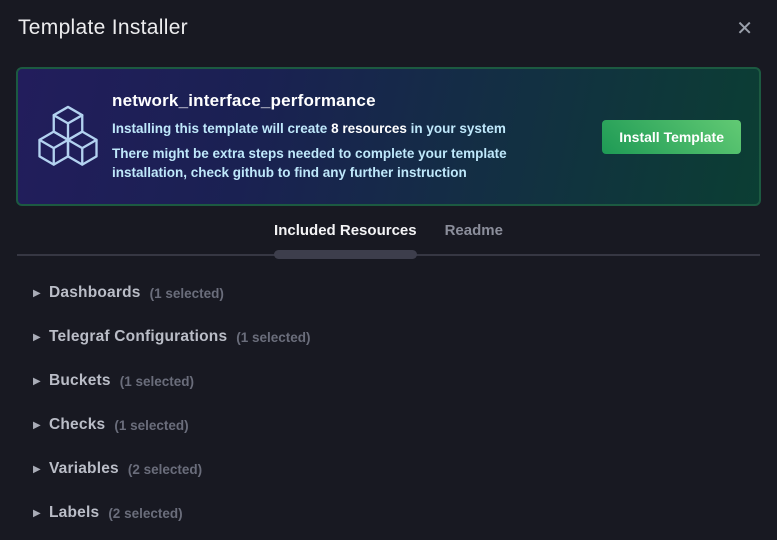 The image size is (777, 540). What do you see at coordinates (244, 101) in the screenshot?
I see `template-name: network_interface_performance` at bounding box center [244, 101].